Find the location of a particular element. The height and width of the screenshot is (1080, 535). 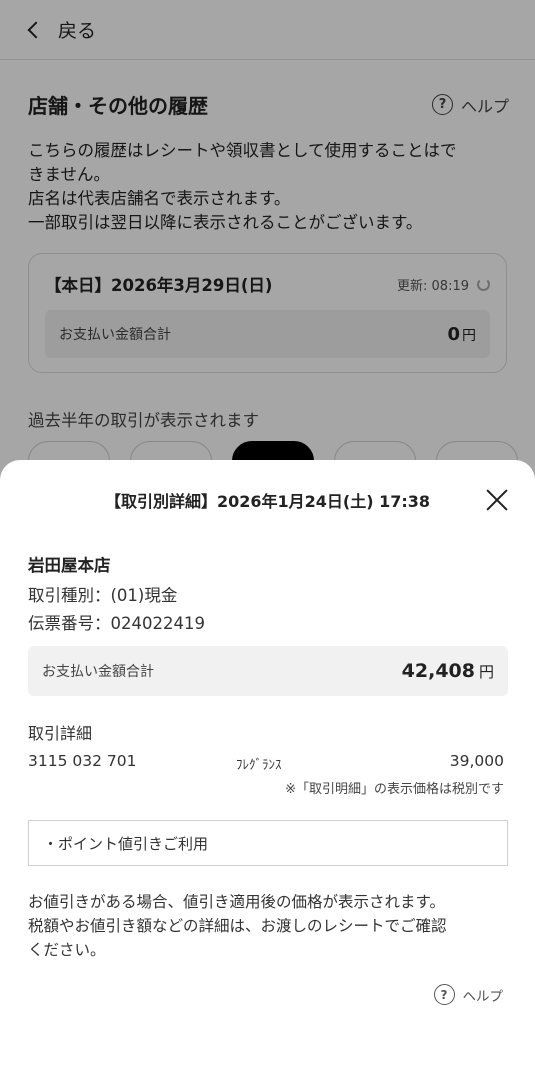

payment-amount: 42,408 is located at coordinates (438, 671).